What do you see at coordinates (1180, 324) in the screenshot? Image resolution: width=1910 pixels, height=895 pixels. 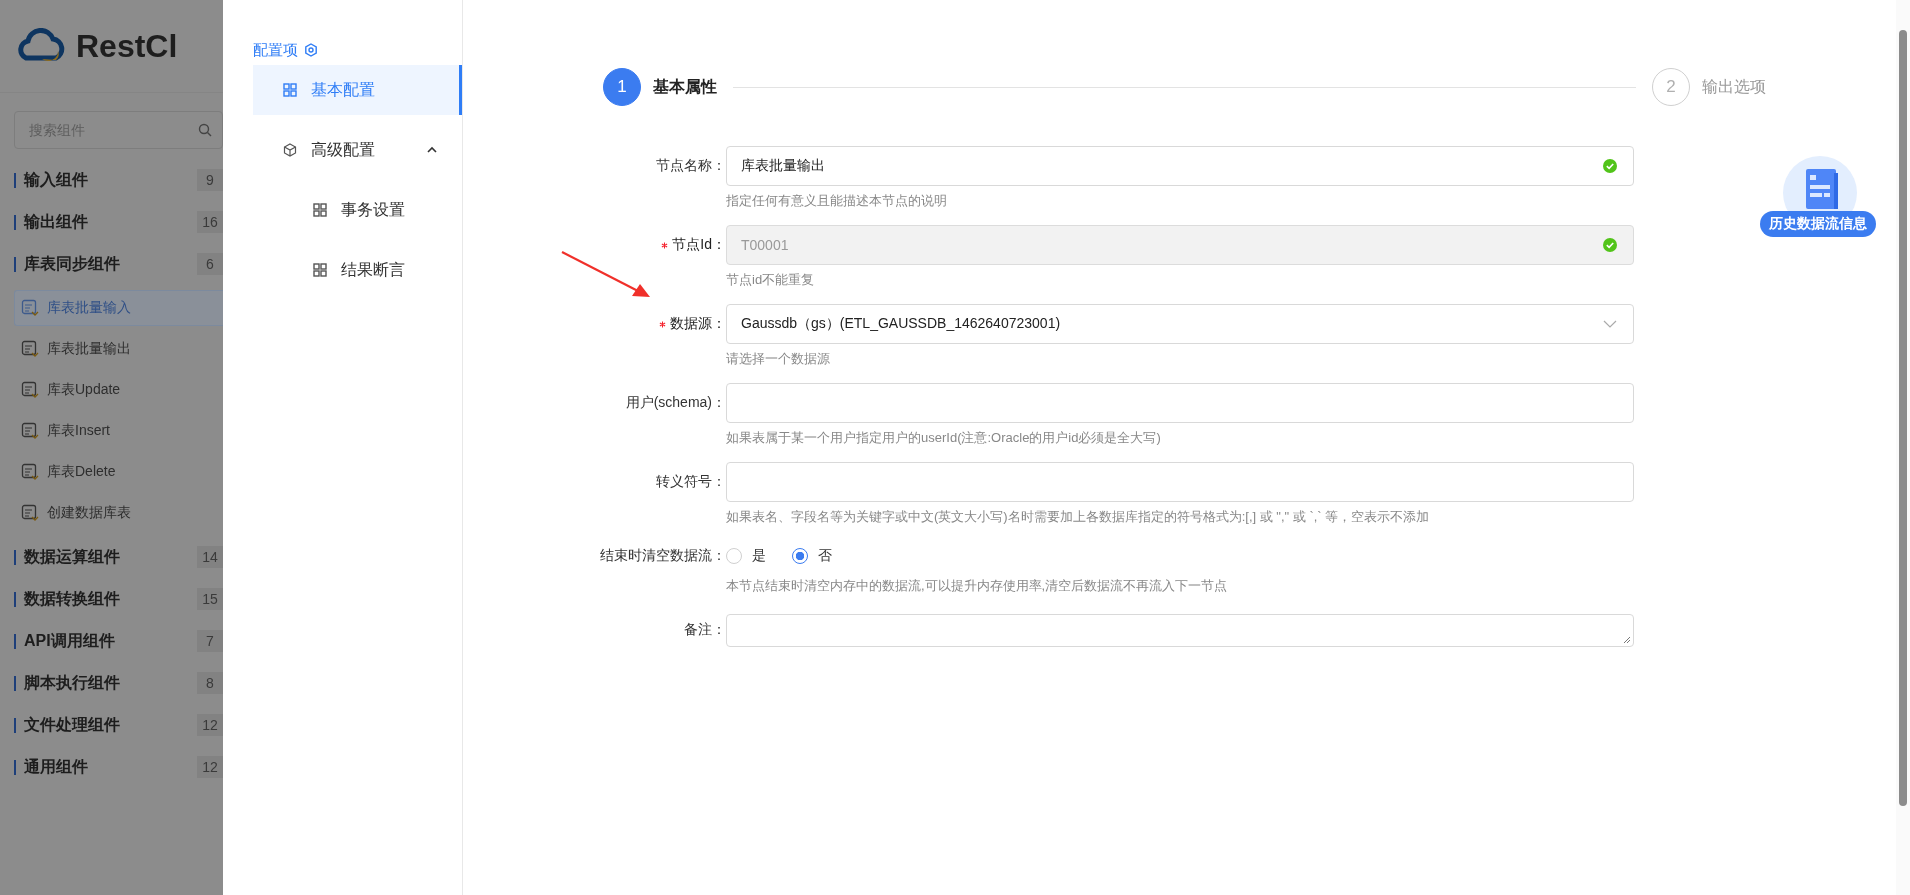 I see `select-field: Gaussdb（gs）(ETL_GAUSSDB_1462640723001)` at bounding box center [1180, 324].